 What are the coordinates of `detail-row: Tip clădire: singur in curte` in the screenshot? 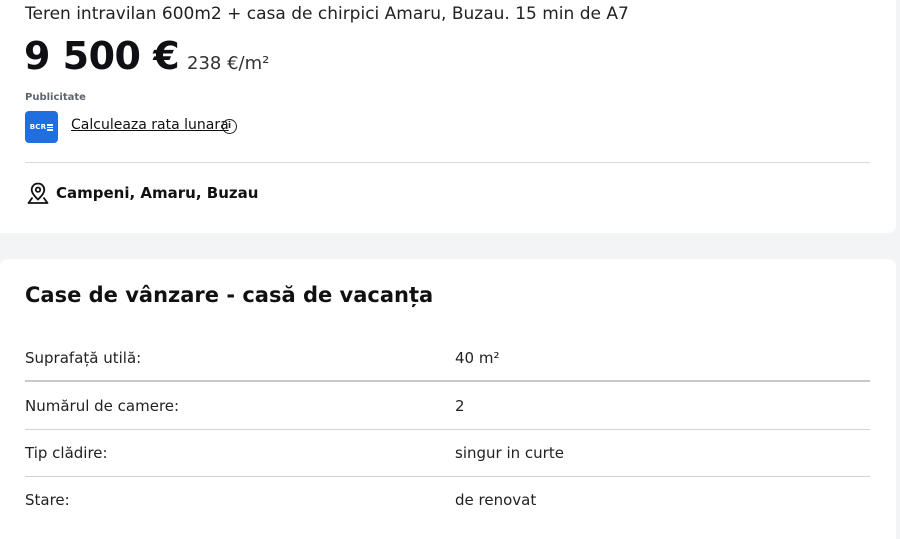 It's located at (447, 453).